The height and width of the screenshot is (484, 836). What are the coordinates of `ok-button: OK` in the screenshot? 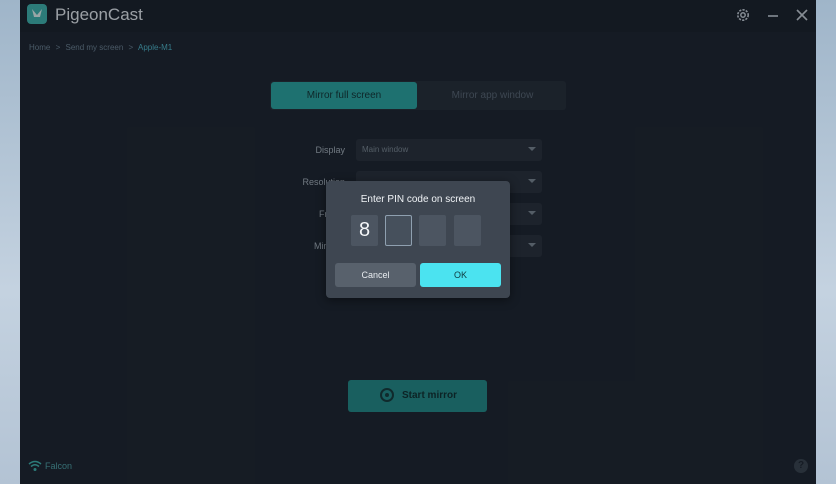 It's located at (460, 275).